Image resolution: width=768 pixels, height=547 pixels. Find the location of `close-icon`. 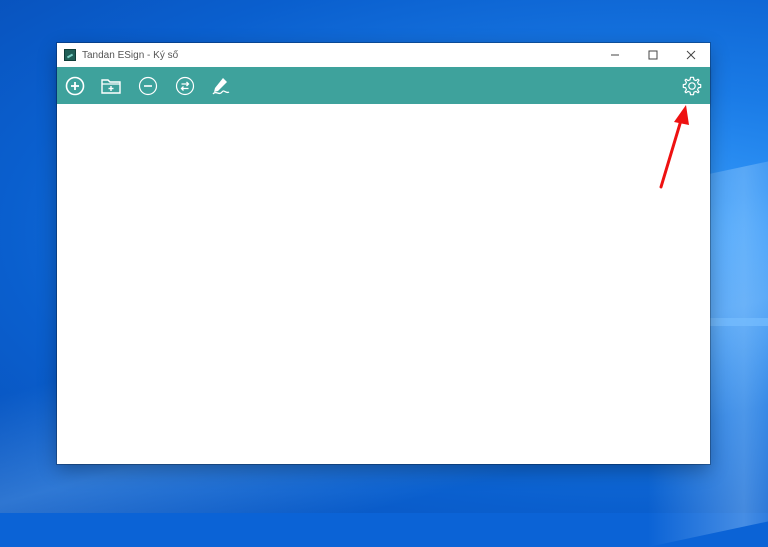

close-icon is located at coordinates (691, 55).